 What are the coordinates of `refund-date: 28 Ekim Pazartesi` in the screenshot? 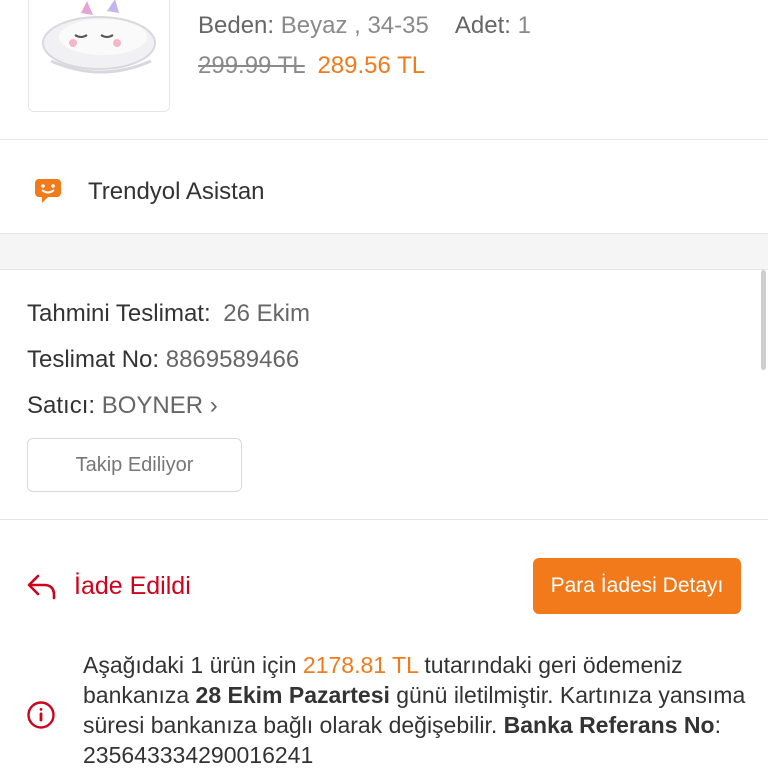 It's located at (292, 695).